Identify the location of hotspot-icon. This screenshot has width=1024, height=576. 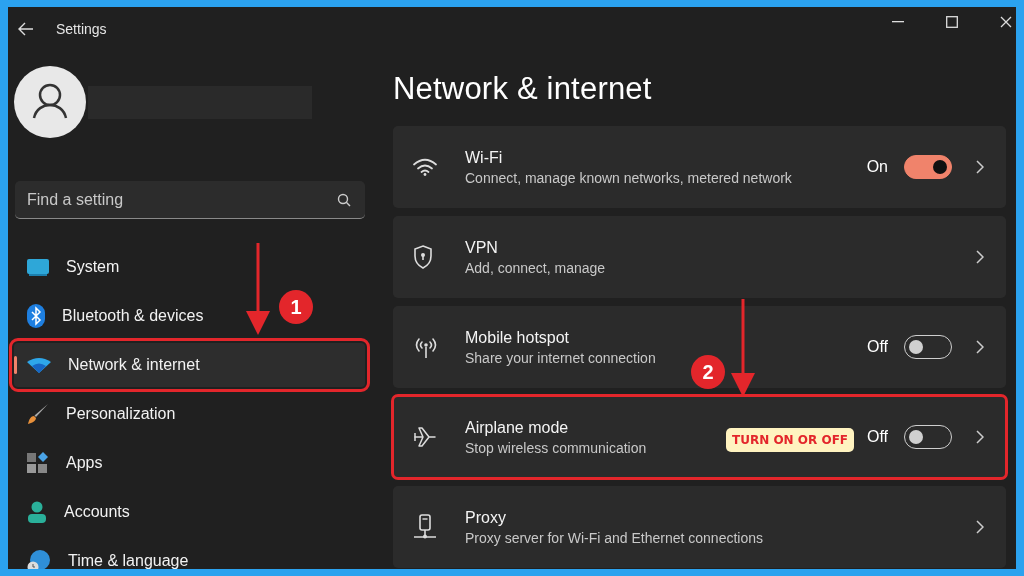
(426, 347).